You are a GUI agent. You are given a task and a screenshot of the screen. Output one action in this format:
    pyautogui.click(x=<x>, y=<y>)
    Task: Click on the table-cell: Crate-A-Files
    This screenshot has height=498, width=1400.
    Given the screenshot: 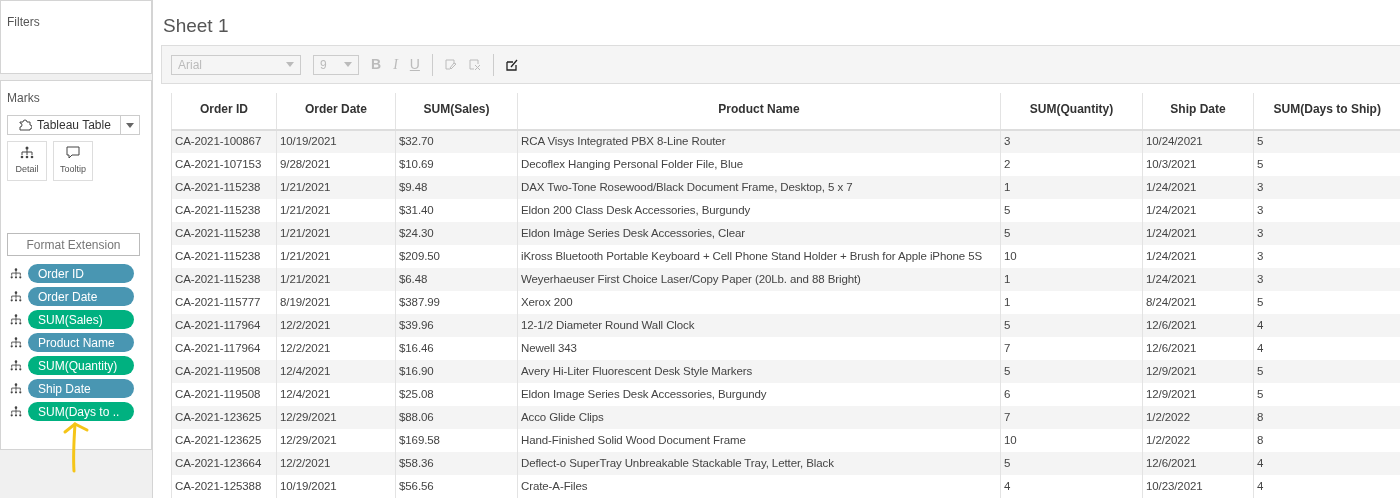 What is the action you would take?
    pyautogui.click(x=759, y=486)
    